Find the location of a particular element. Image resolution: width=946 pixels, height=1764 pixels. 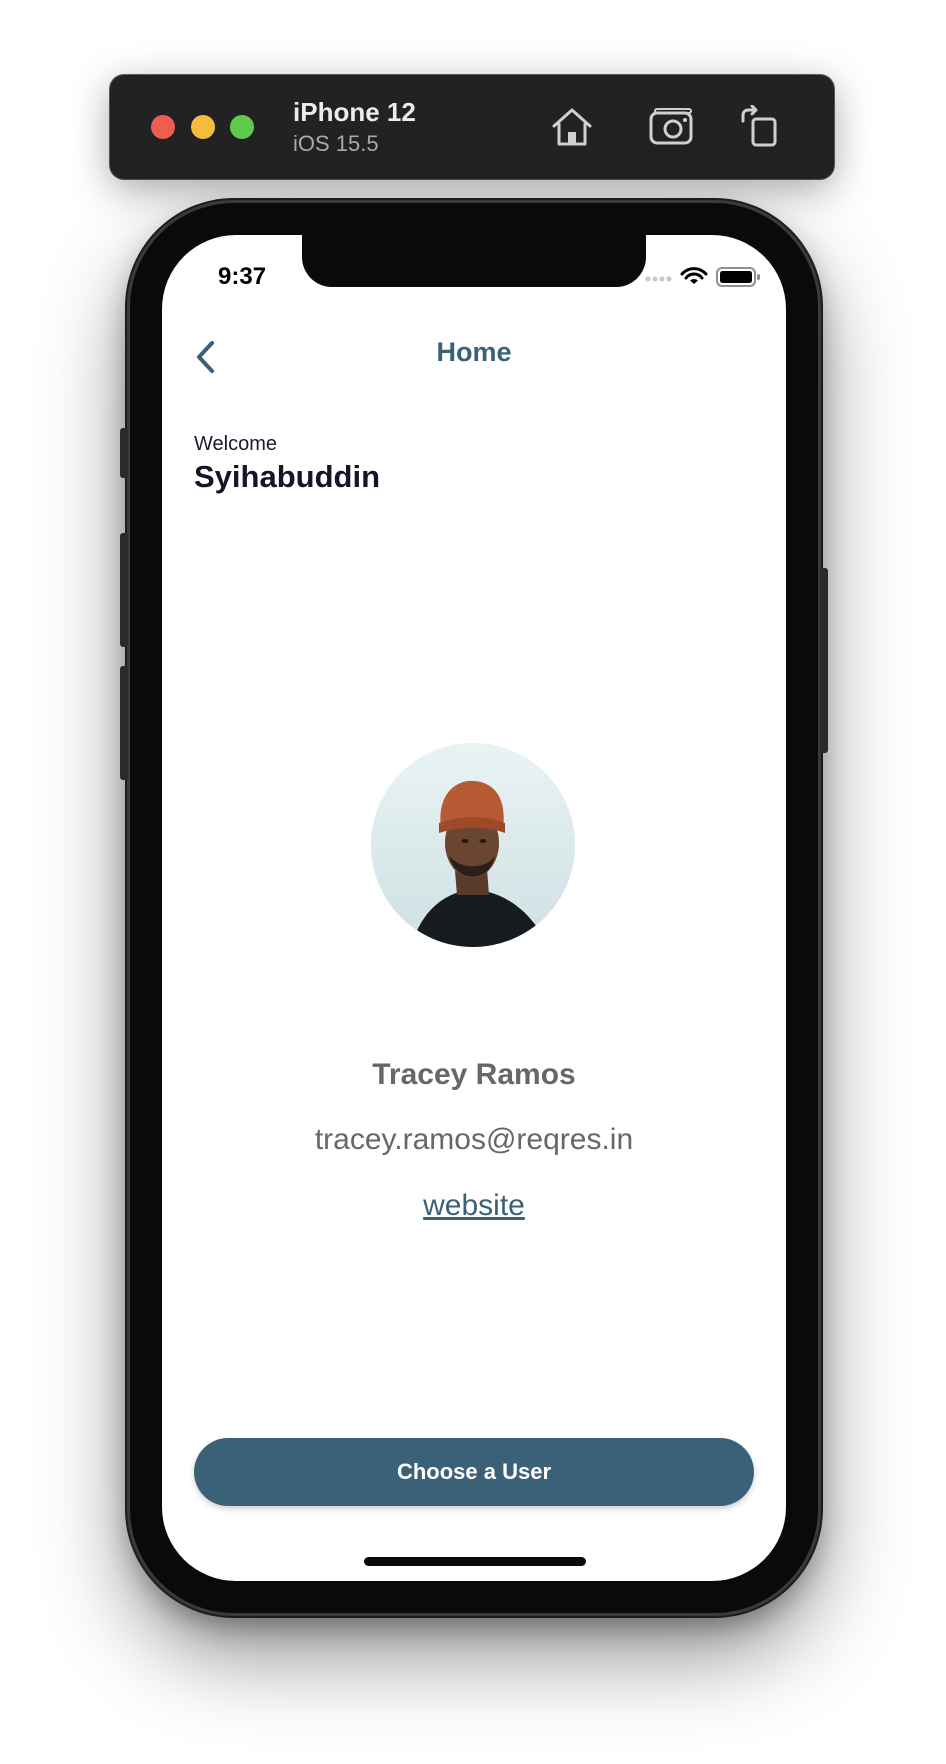

welcome-label: Welcome is located at coordinates (235, 444).